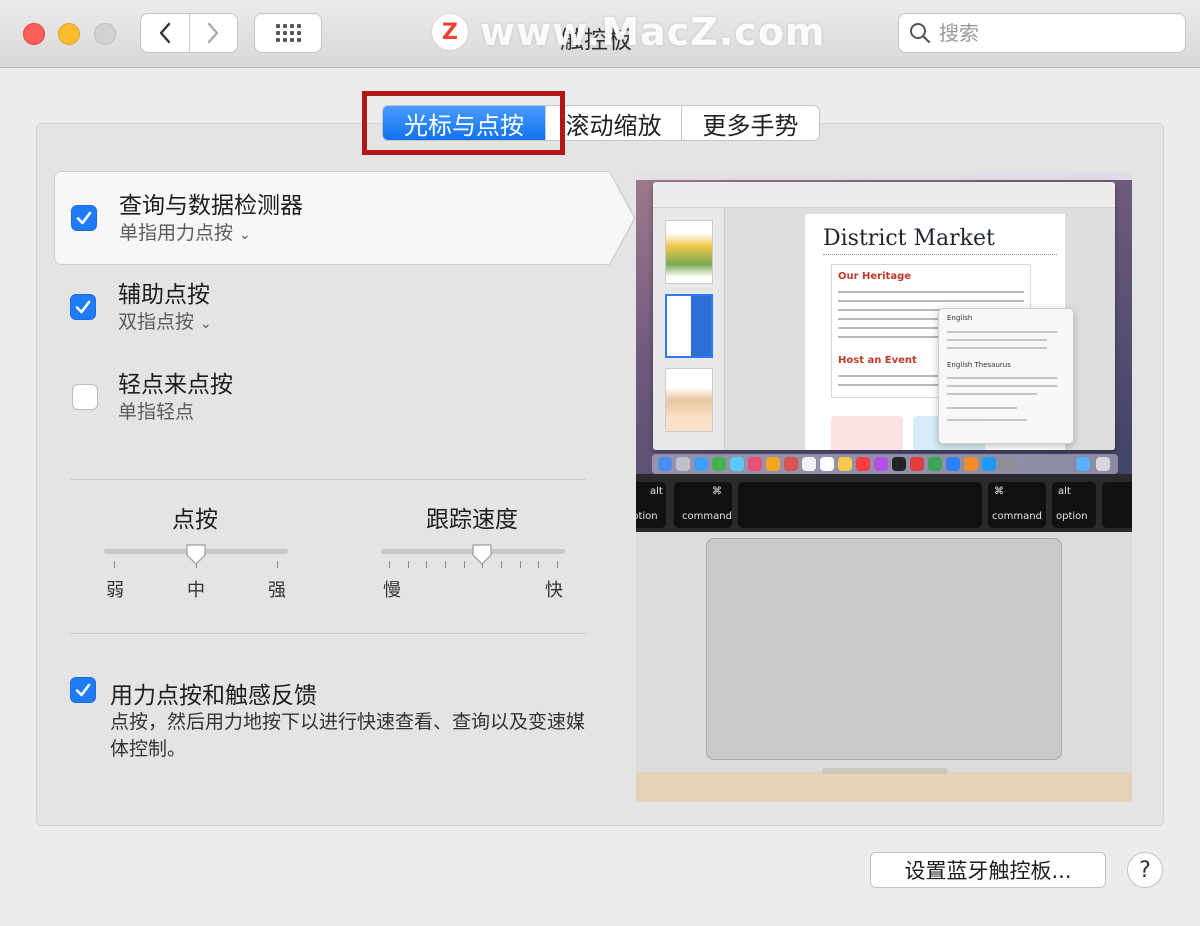 This screenshot has height=926, width=1200. Describe the element at coordinates (196, 590) in the screenshot. I see `click-label-medium: 中` at that location.